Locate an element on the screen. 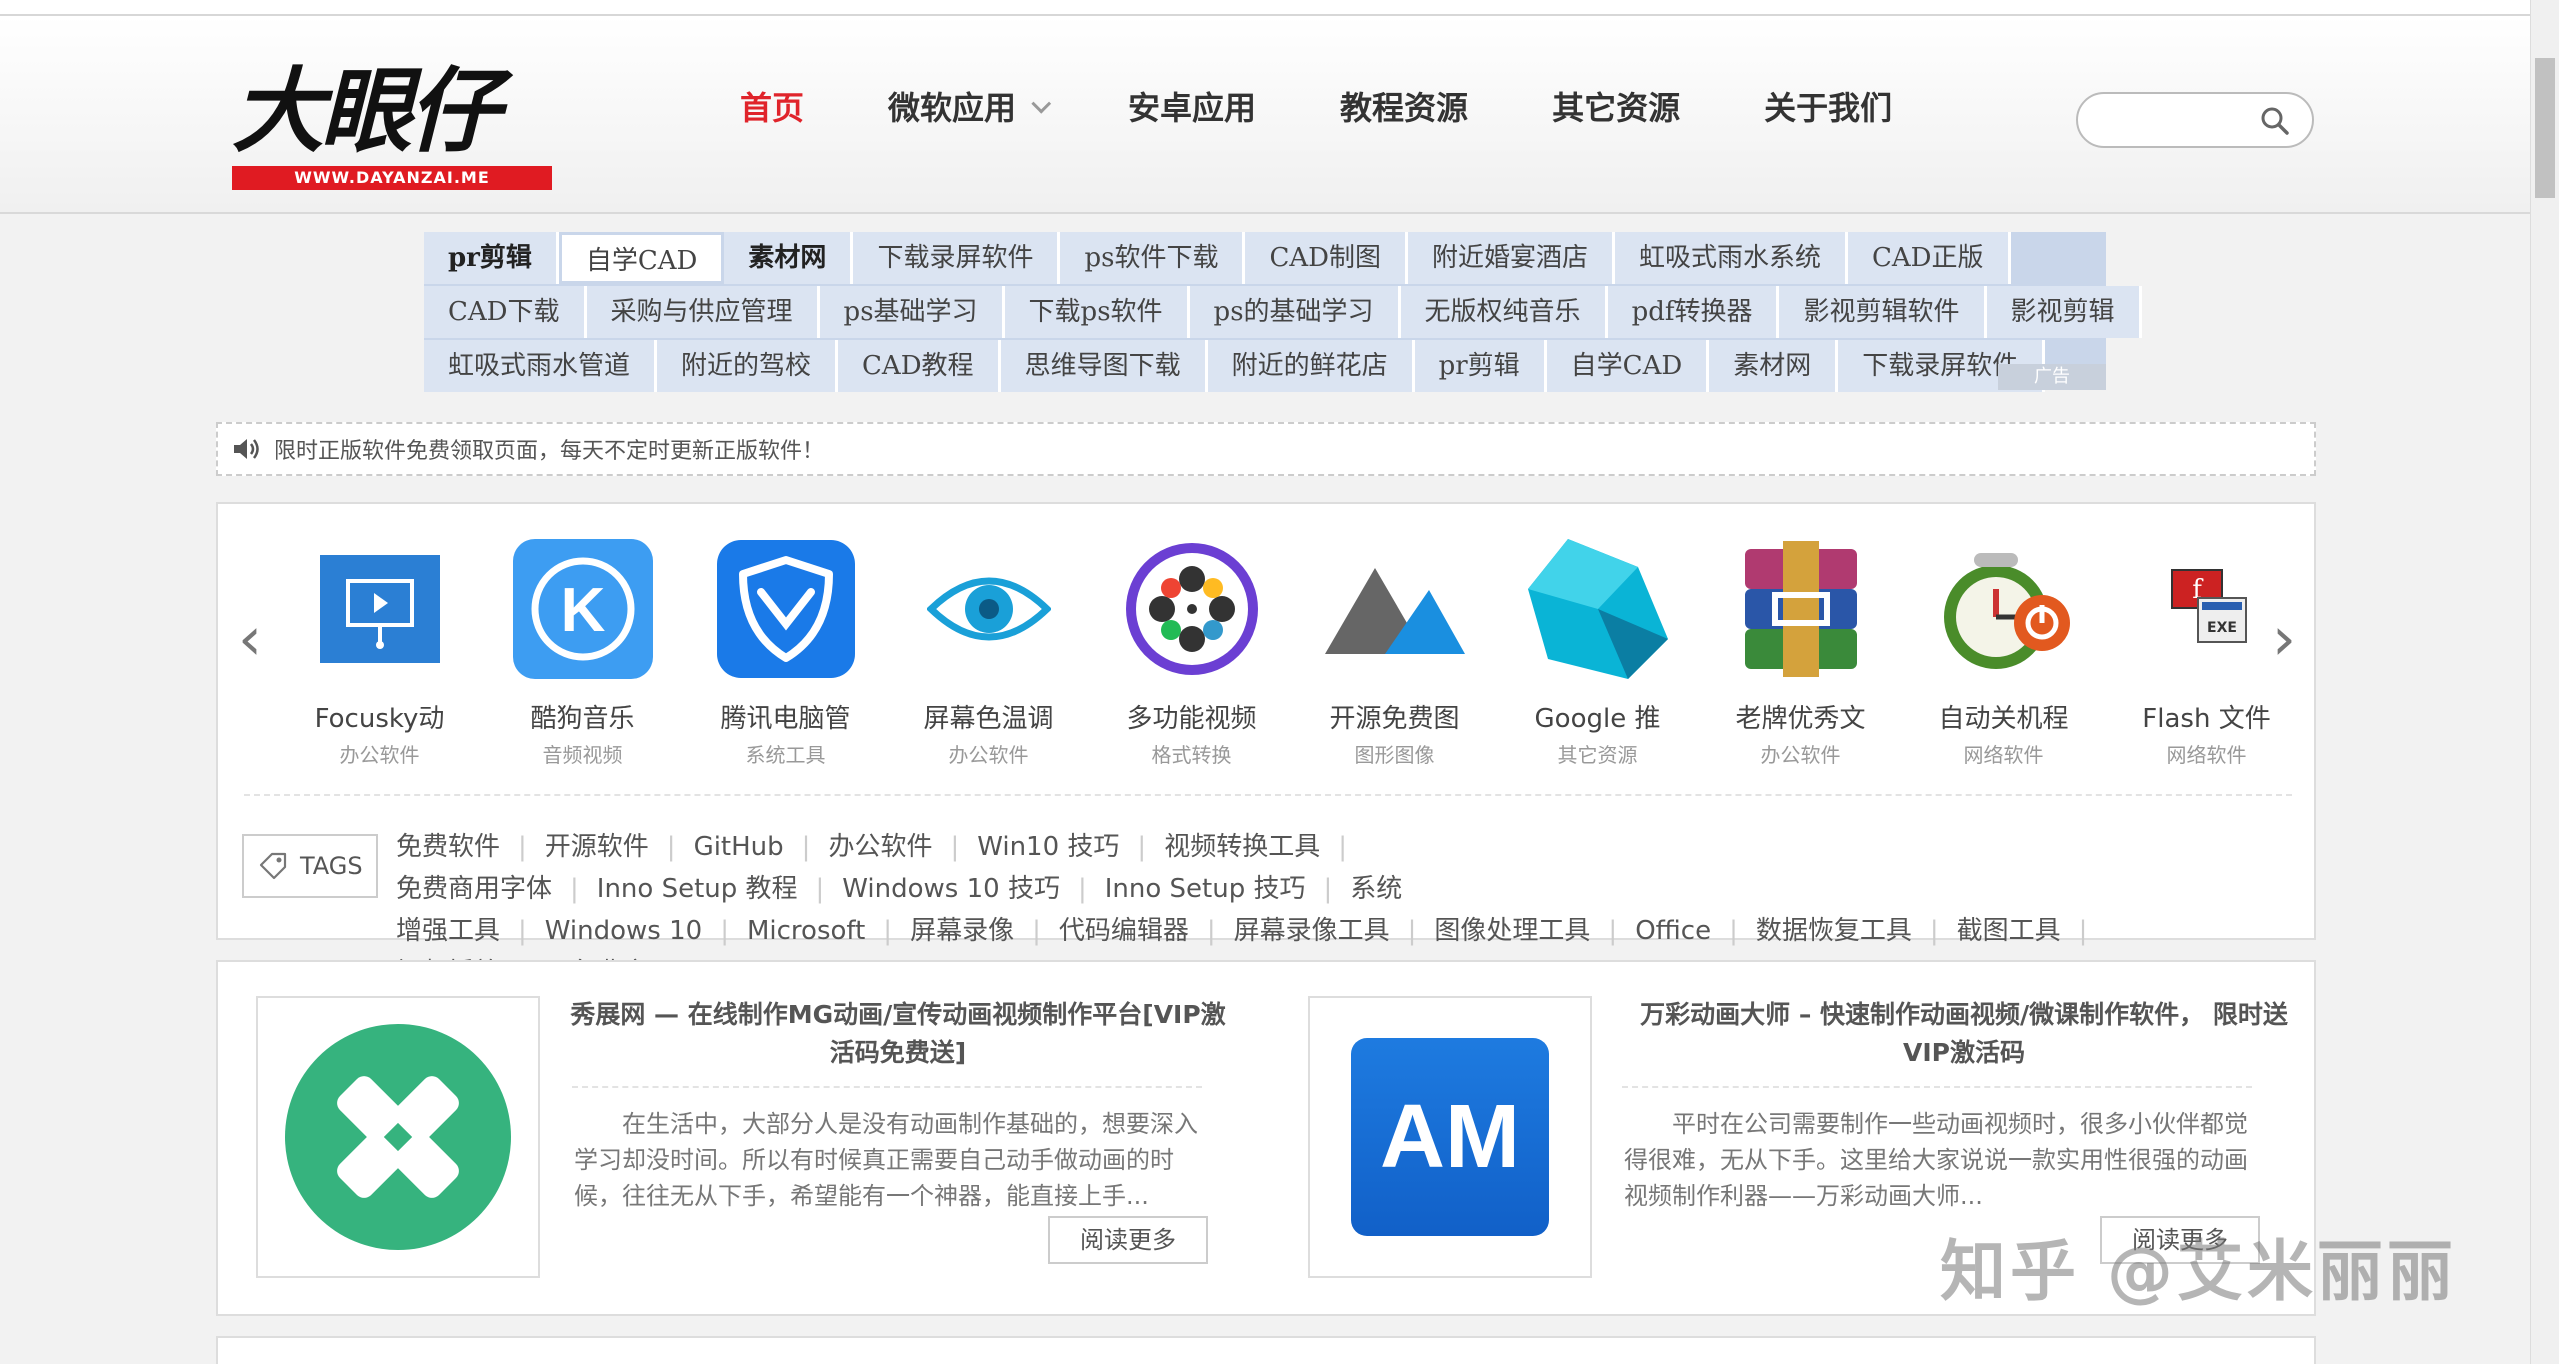 The height and width of the screenshot is (1364, 2559). tag-link: Inno Setup 技巧 is located at coordinates (1205, 889).